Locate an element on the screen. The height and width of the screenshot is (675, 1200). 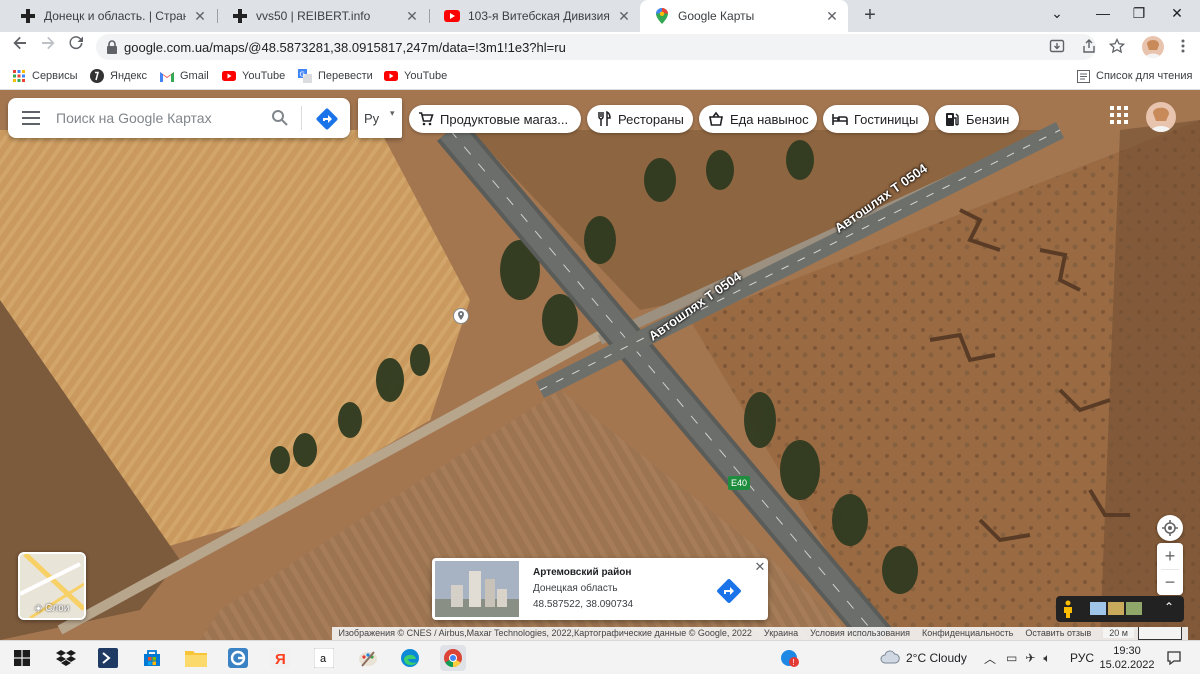
chrome-icon is located at coordinates (453, 658).